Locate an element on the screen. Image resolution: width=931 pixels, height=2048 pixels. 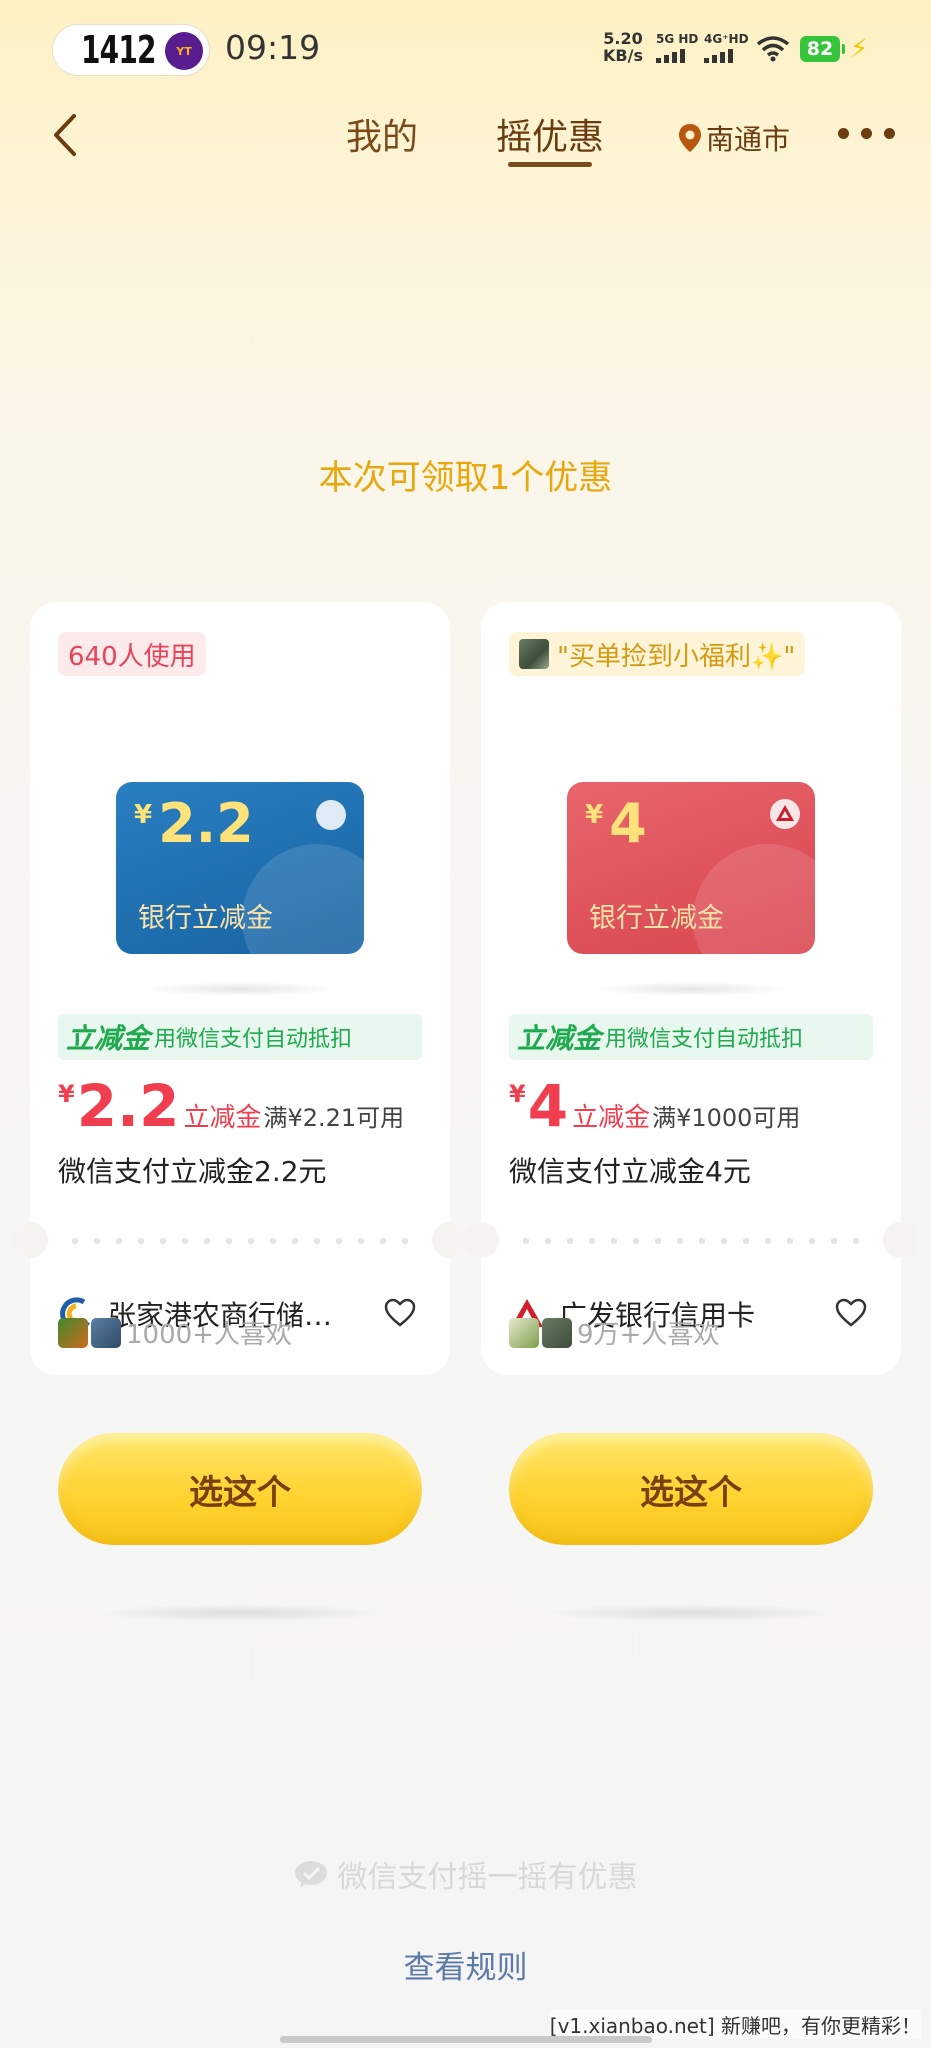
back-arrow-icon is located at coordinates (66, 135).